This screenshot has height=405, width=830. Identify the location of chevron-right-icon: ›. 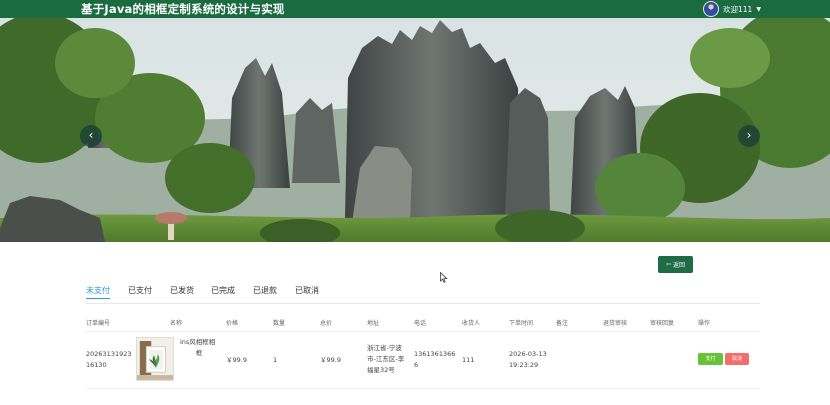
(749, 135).